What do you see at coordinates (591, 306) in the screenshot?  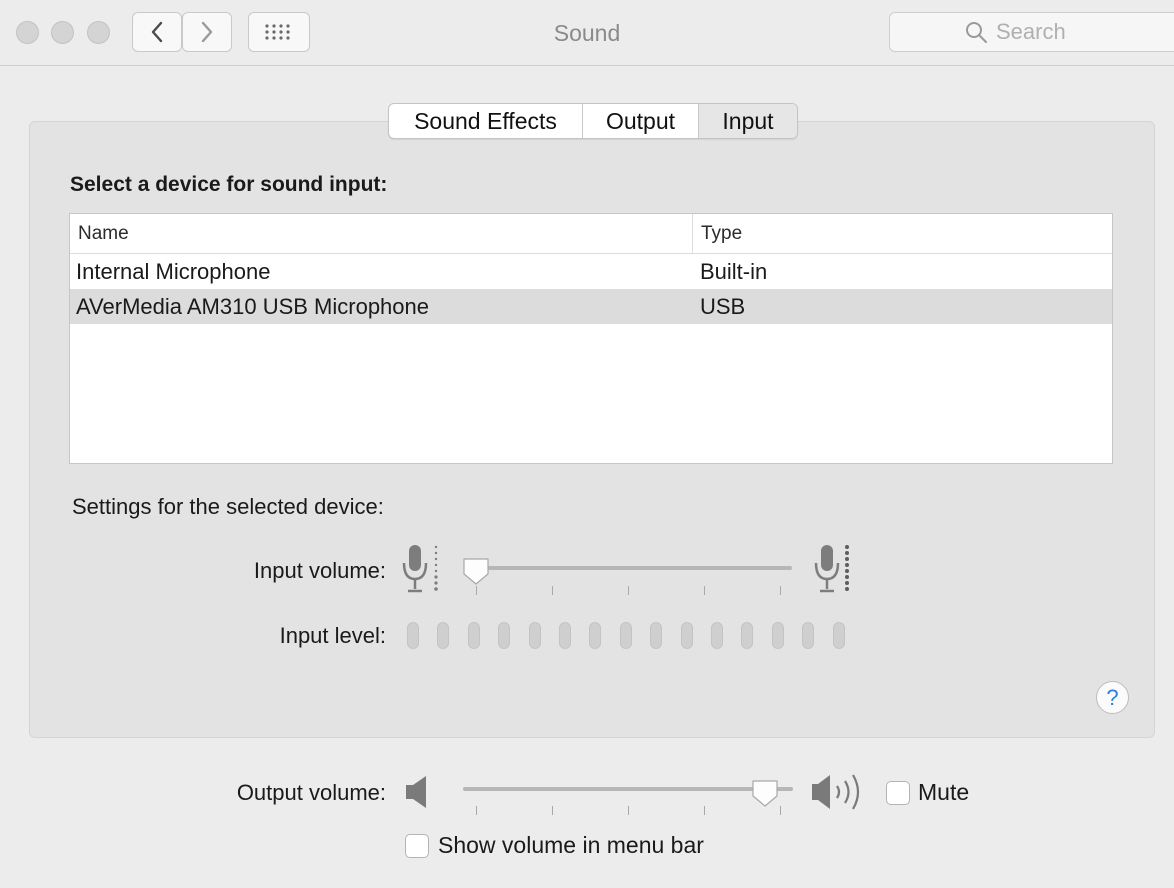 I see `table-row-selected: AVerMedia AM310 USB Microphone USB` at bounding box center [591, 306].